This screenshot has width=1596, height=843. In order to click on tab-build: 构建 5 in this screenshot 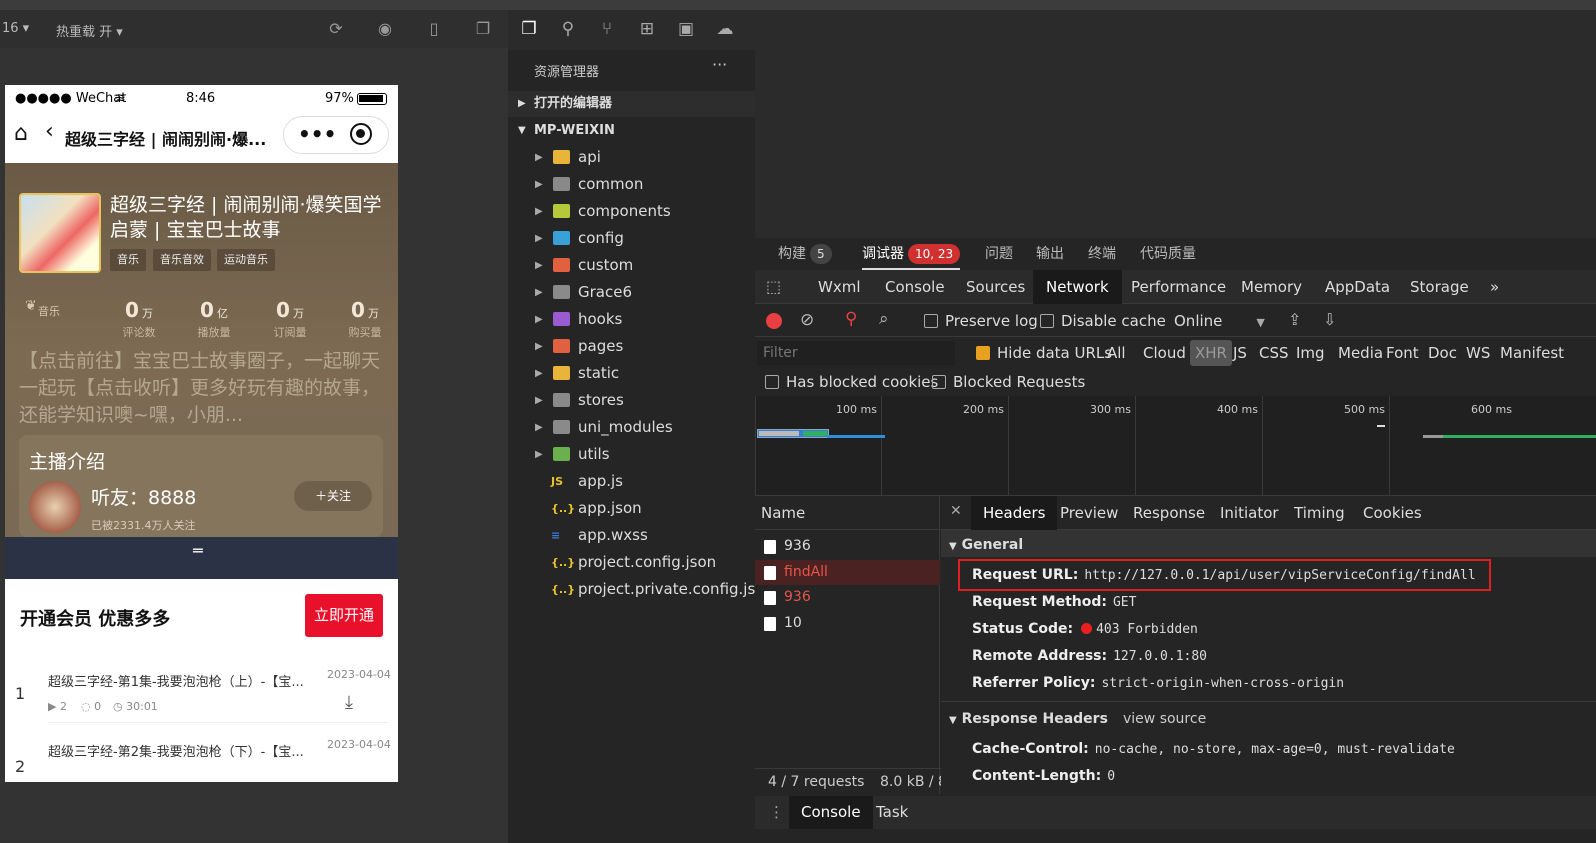, I will do `click(805, 254)`.